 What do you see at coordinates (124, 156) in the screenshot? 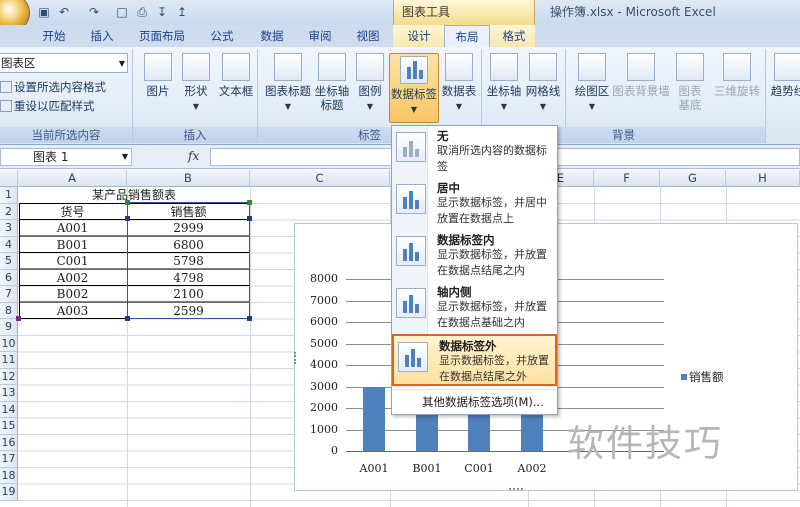
I see `chevron-down-icon: ▼` at bounding box center [124, 156].